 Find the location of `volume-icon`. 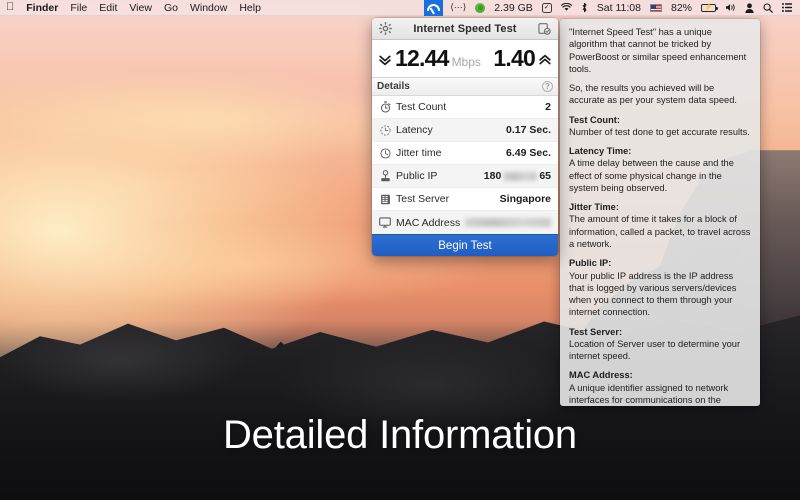

volume-icon is located at coordinates (730, 7).